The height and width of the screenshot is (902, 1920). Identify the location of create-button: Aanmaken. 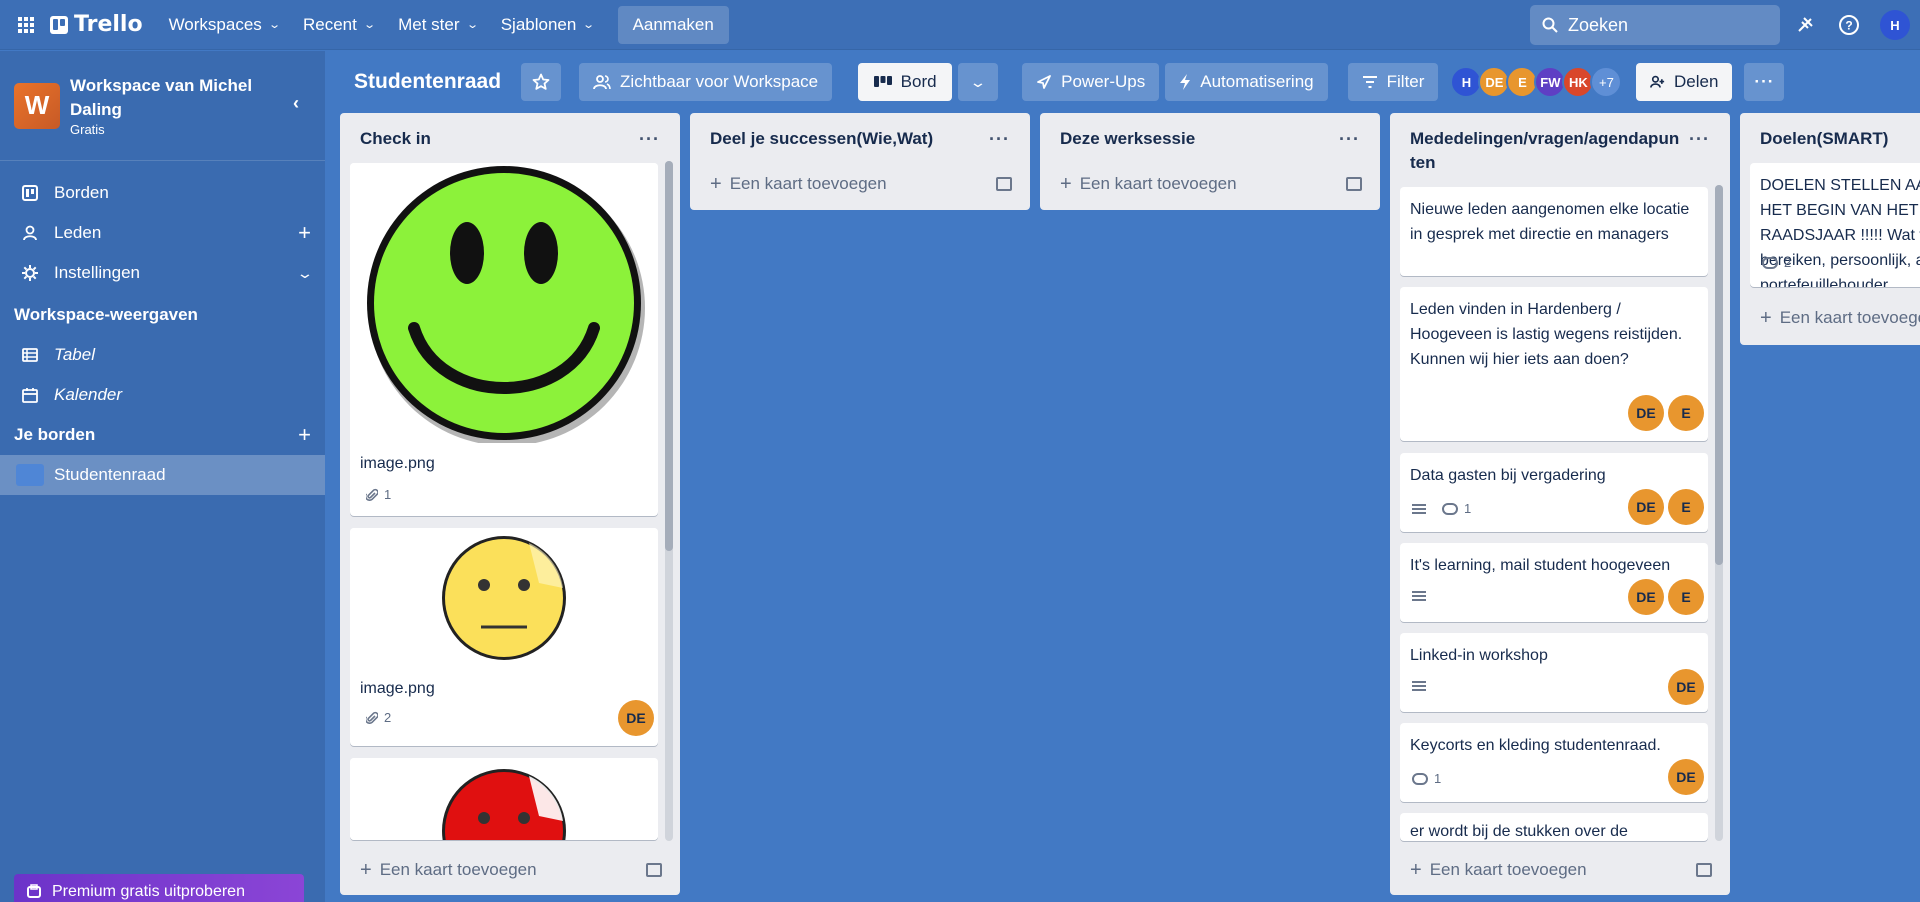
(673, 24).